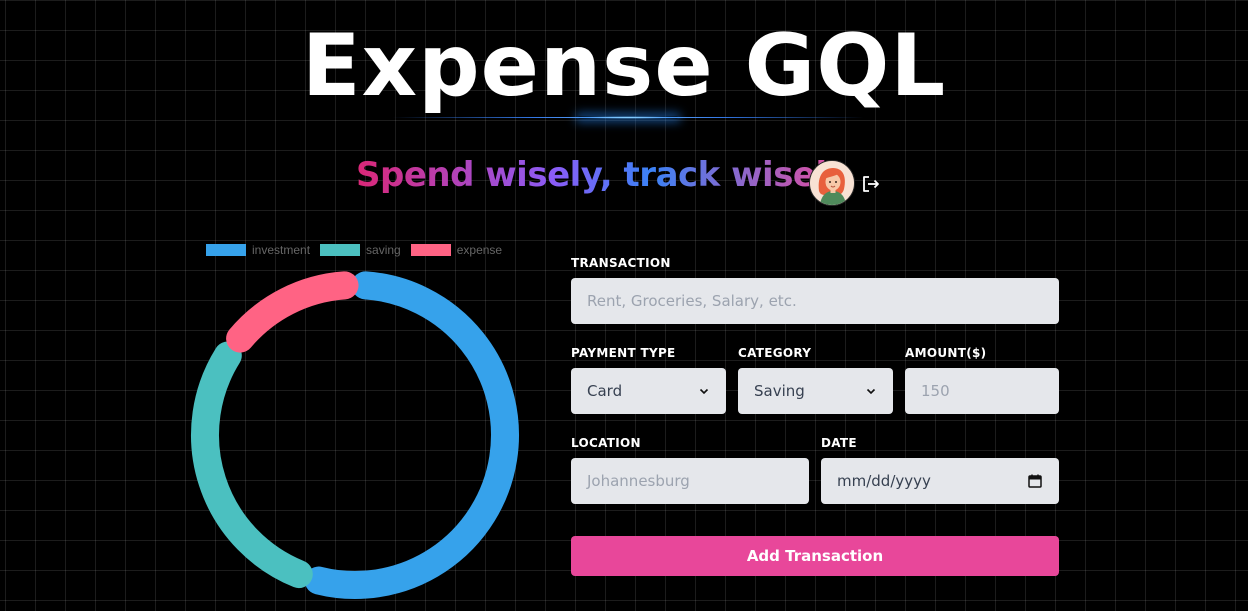 The height and width of the screenshot is (611, 1248). Describe the element at coordinates (623, 353) in the screenshot. I see `payment-type-label: PAYMENT TYPE` at that location.